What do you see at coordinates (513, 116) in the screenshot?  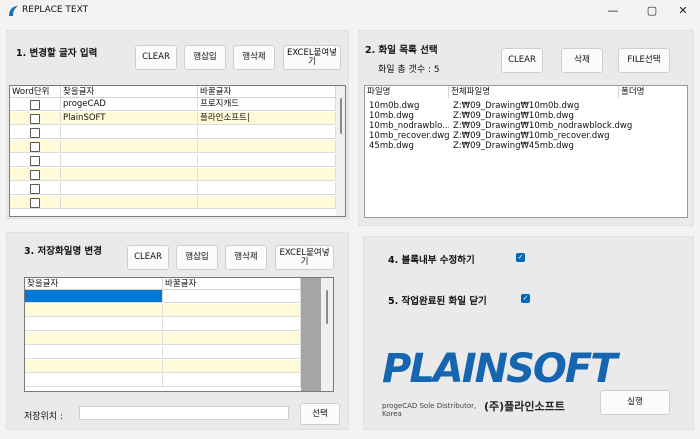 I see `file-full-path: Z:₩09_Drawing₩10mb.dwg` at bounding box center [513, 116].